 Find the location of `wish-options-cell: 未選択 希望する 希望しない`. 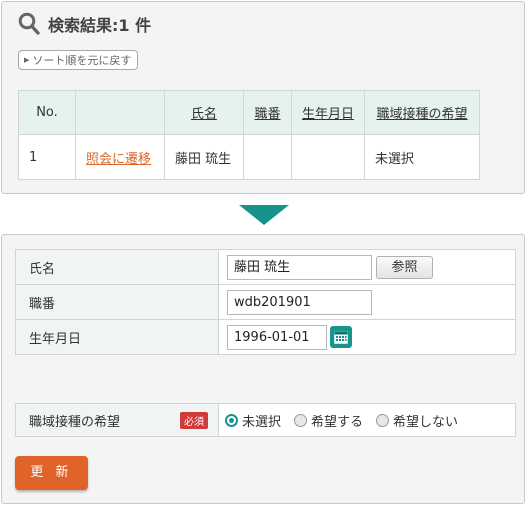

wish-options-cell: 未選択 希望する 希望しない is located at coordinates (367, 420).